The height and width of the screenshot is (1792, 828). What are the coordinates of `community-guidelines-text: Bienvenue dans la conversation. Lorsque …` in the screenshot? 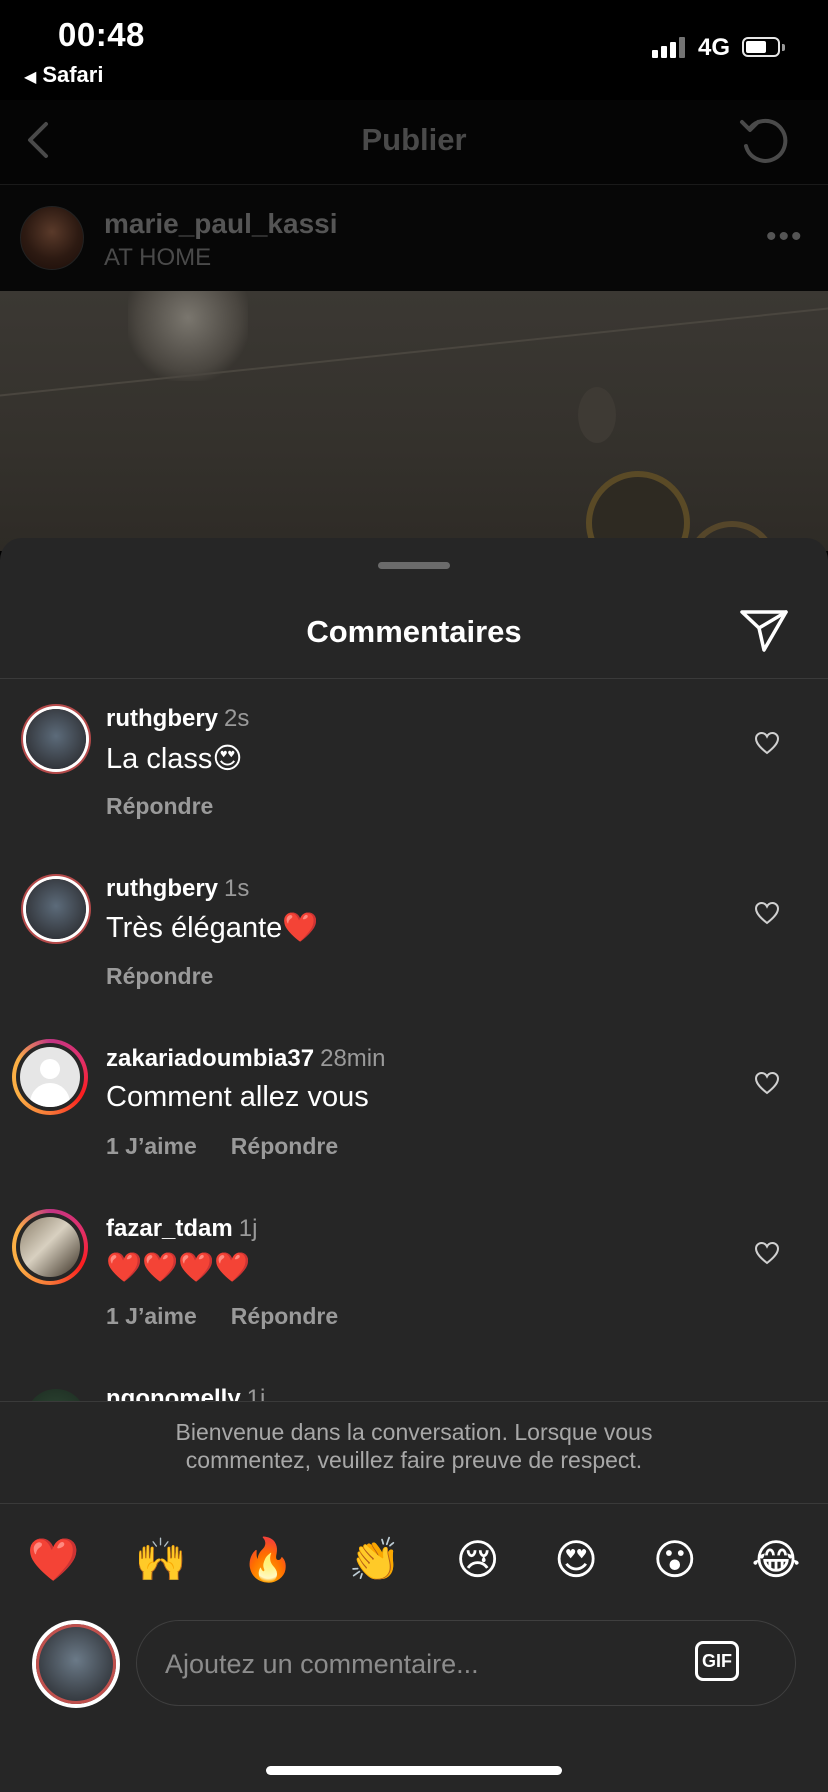 It's located at (414, 1446).